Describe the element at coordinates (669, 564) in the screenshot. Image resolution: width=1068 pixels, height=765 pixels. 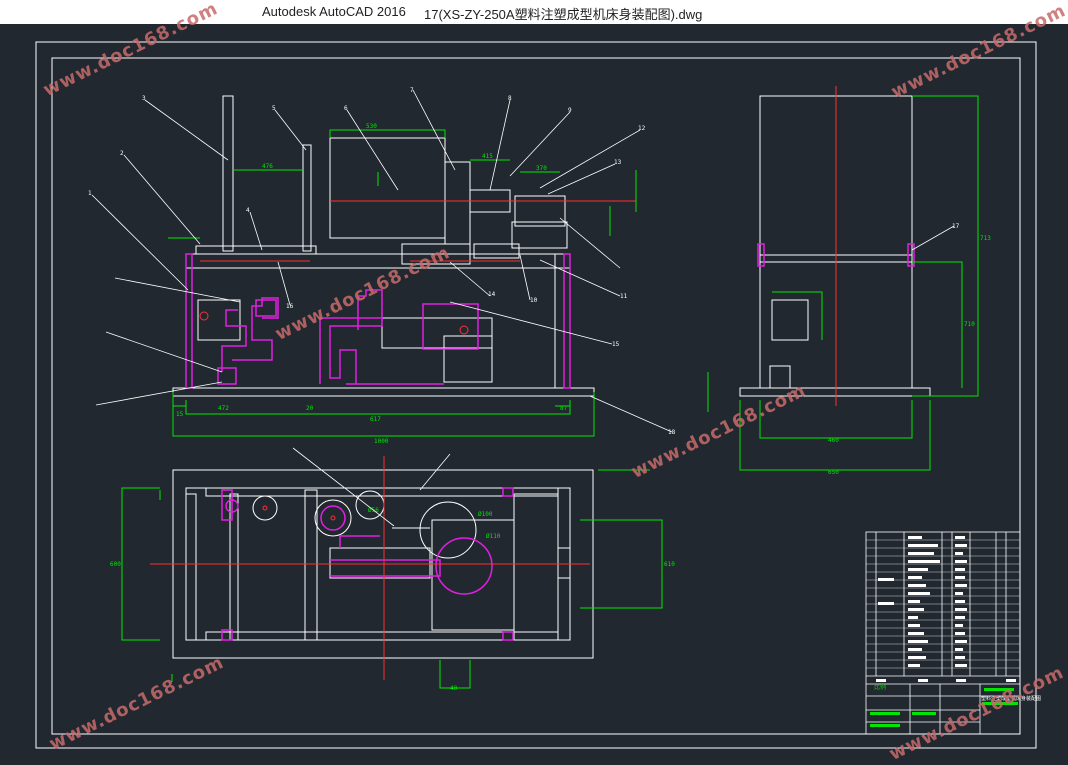
I see `dim-text: 610` at that location.